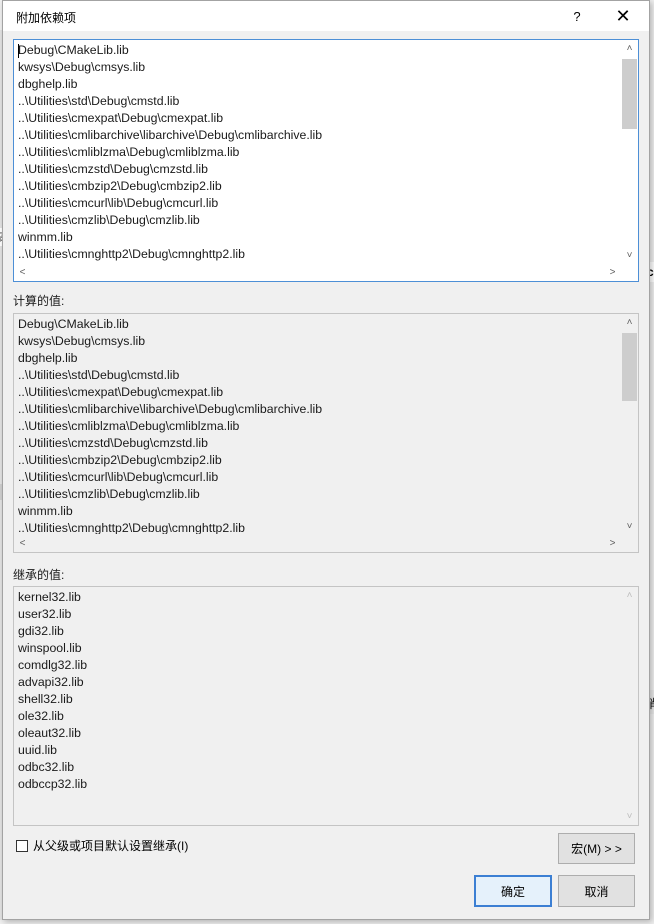 This screenshot has width=654, height=924. I want to click on close-button: ✕, so click(623, 16).